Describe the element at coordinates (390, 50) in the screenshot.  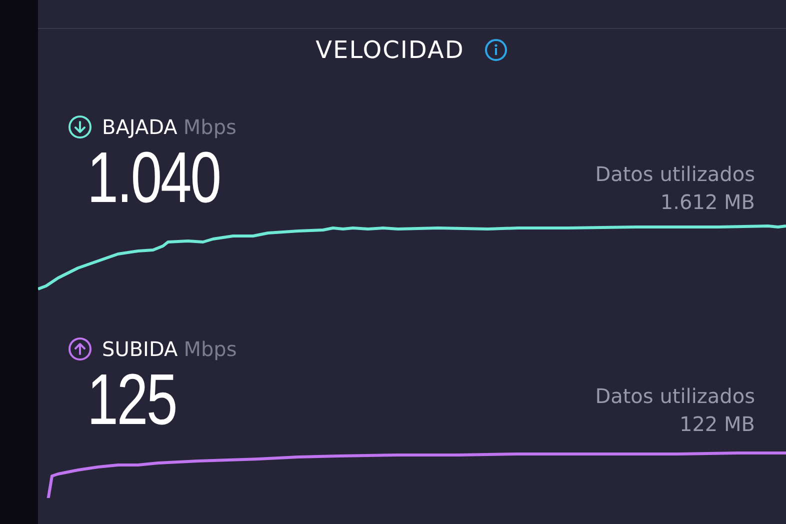
I see `section-title: VELOCIDAD` at that location.